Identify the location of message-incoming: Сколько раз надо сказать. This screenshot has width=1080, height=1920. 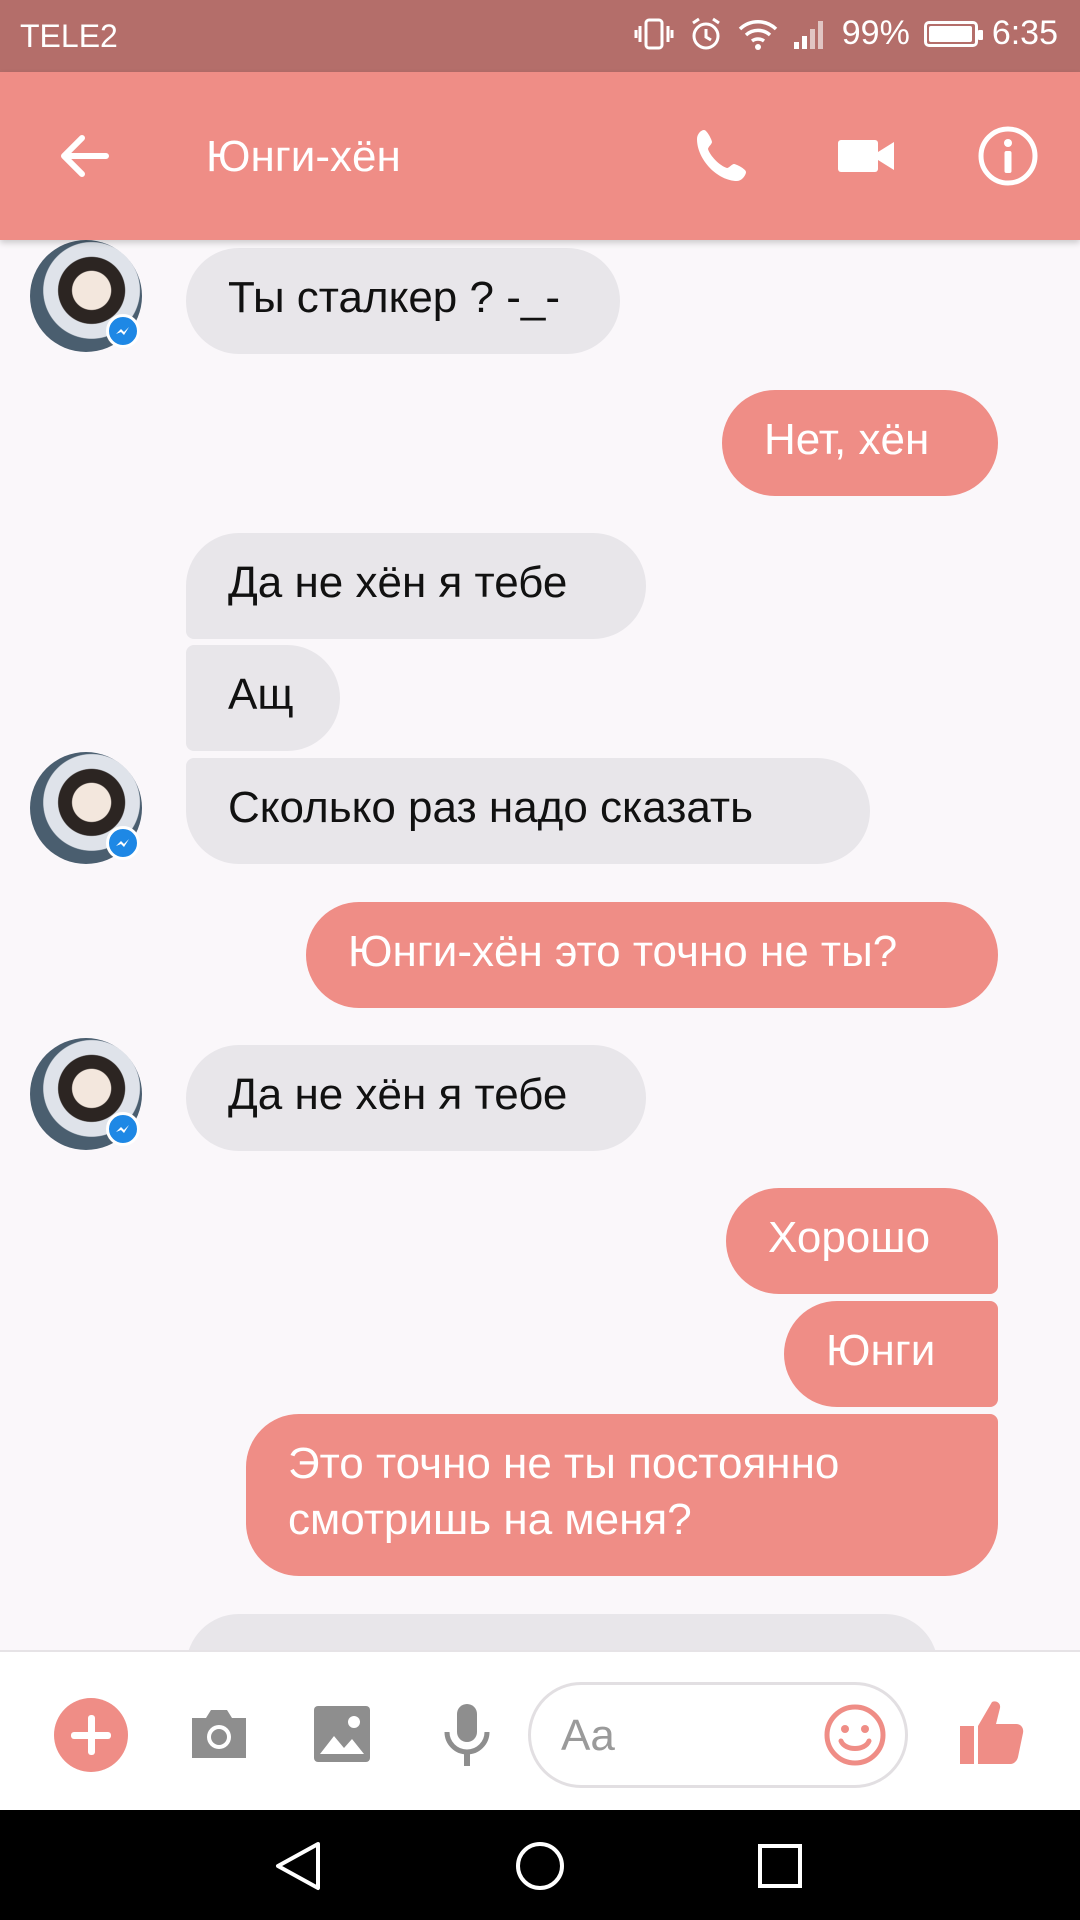
(528, 811).